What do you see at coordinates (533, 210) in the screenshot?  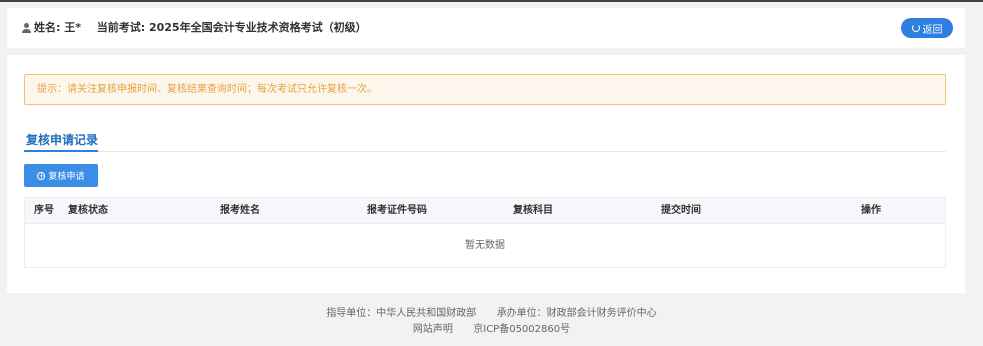 I see `column-header-subject: 复核科目` at bounding box center [533, 210].